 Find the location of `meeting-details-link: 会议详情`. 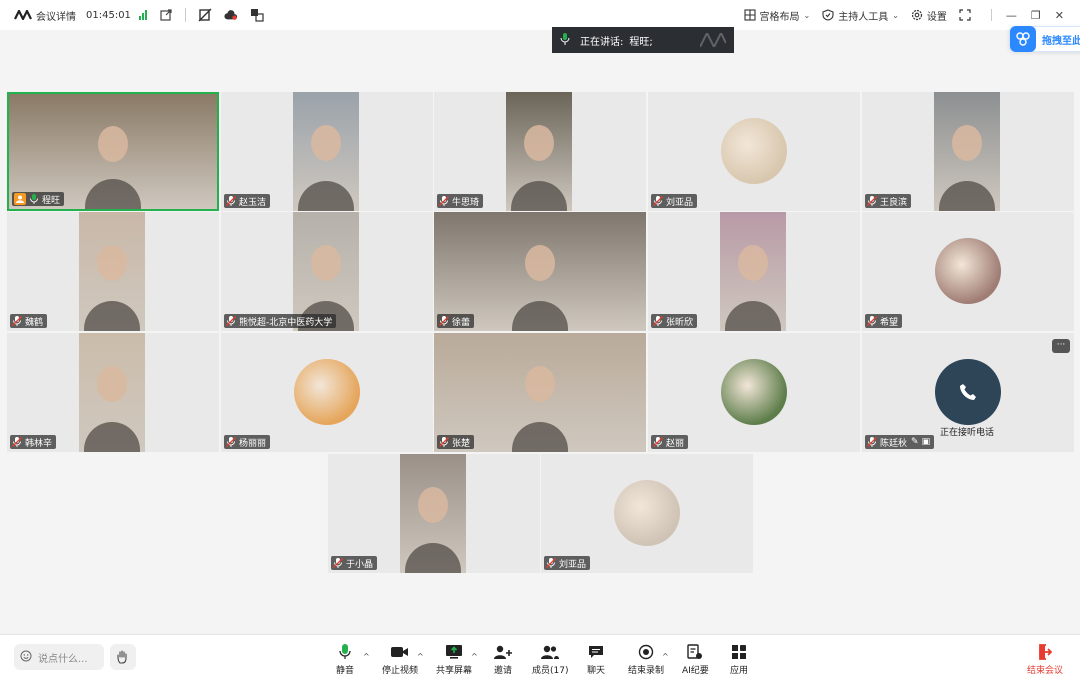

meeting-details-link: 会议详情 is located at coordinates (56, 15).